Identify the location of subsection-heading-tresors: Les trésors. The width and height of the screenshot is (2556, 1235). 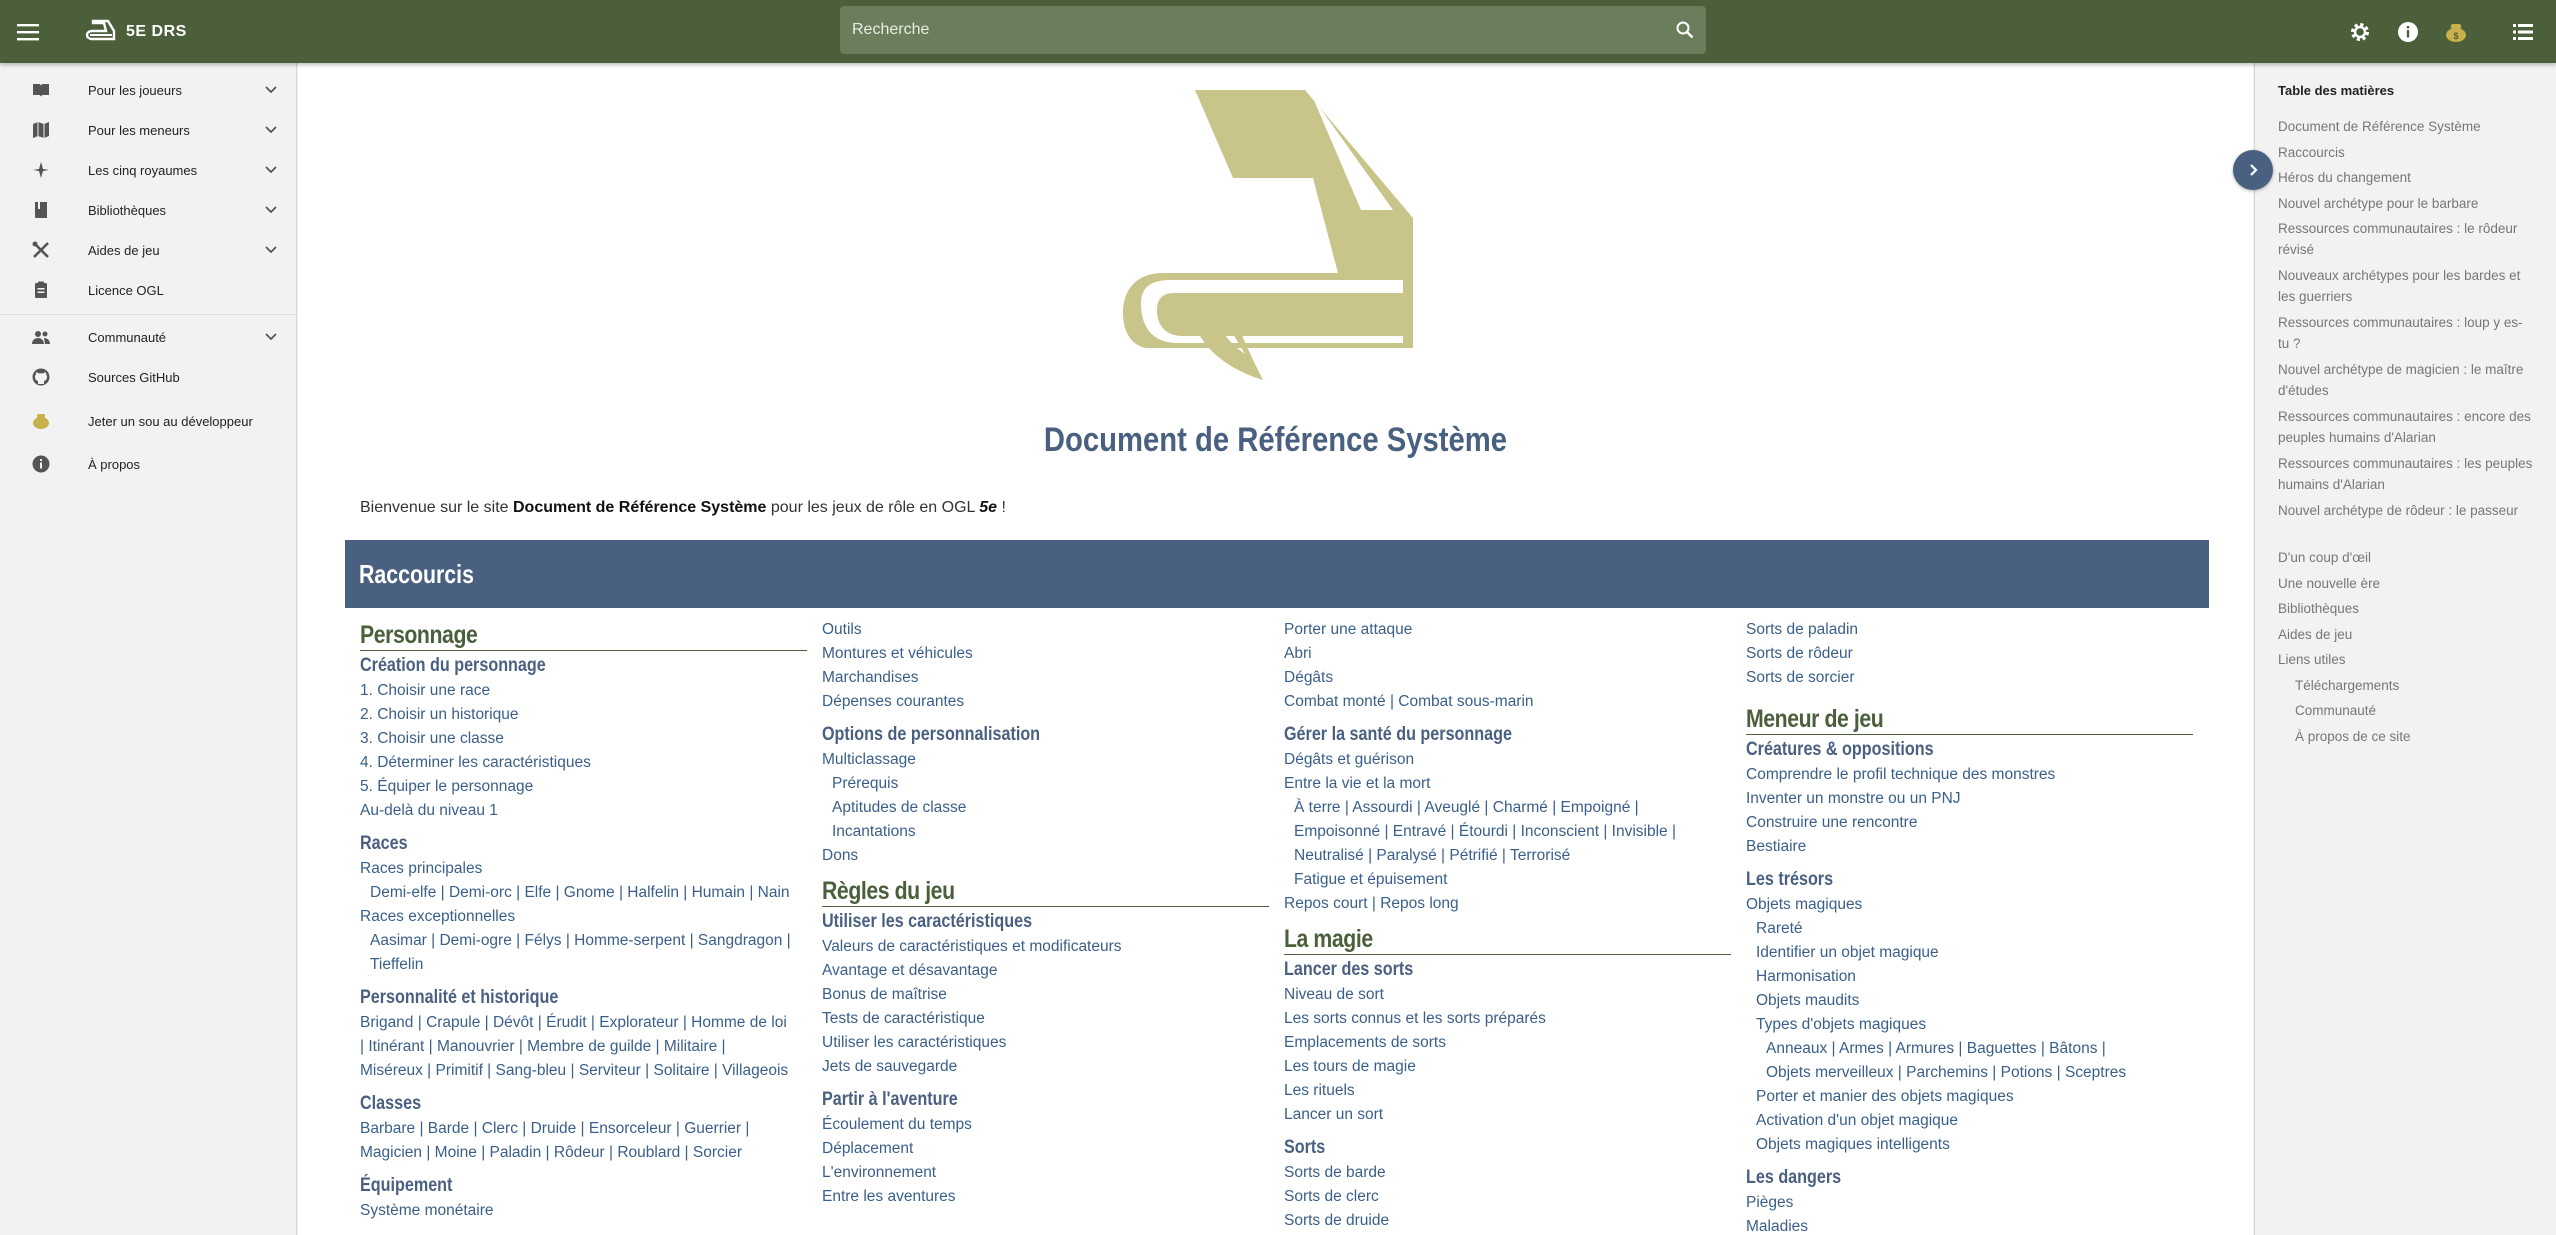
(1969, 880).